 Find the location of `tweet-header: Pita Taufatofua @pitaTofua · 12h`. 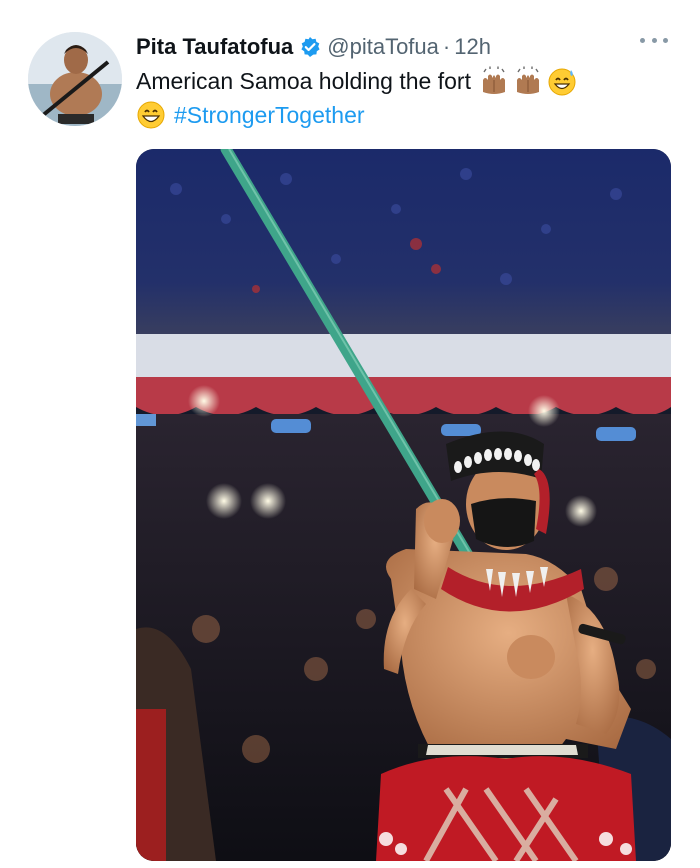

tweet-header: Pita Taufatofua @pitaTofua · 12h is located at coordinates (313, 47).